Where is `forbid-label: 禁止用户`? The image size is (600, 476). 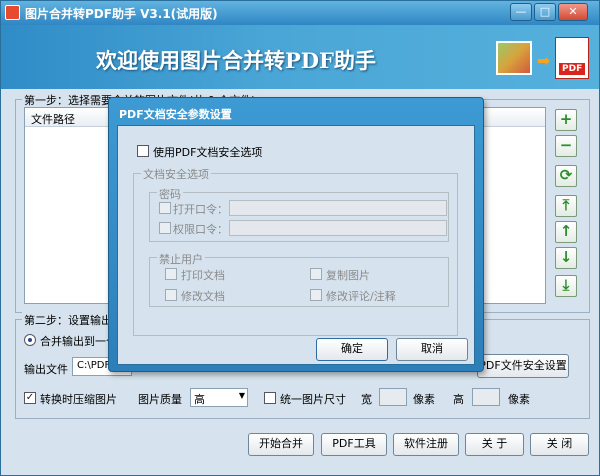 forbid-label: 禁止用户 is located at coordinates (181, 259).